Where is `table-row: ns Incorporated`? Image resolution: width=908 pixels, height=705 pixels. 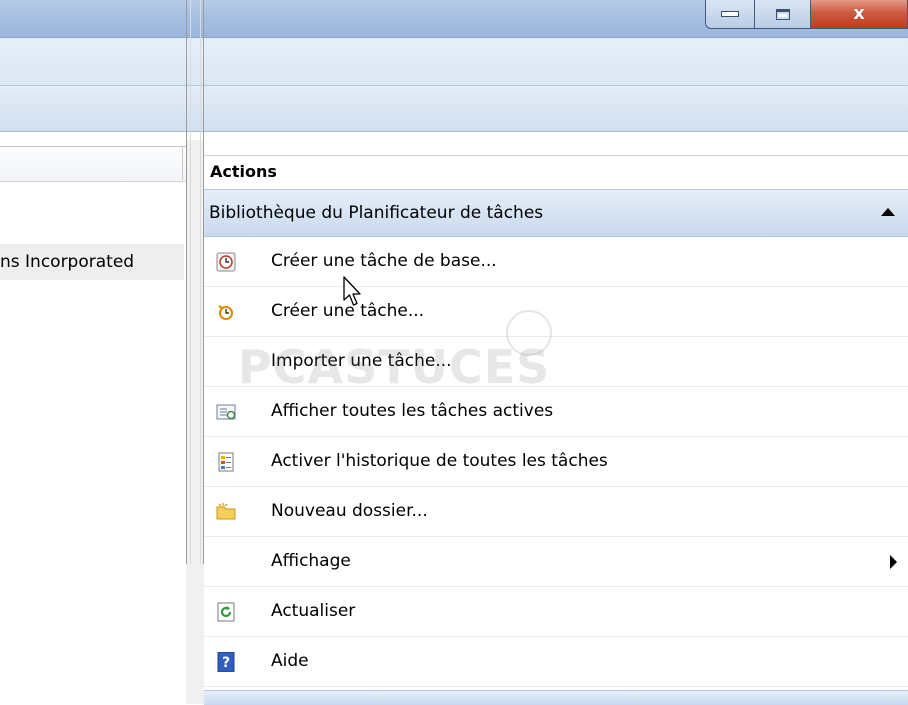
table-row: ns Incorporated is located at coordinates (92, 262).